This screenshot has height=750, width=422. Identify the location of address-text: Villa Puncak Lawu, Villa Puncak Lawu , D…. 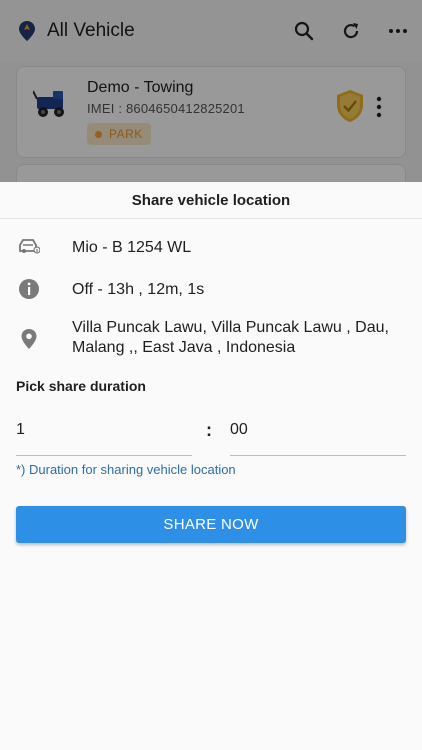
(230, 337).